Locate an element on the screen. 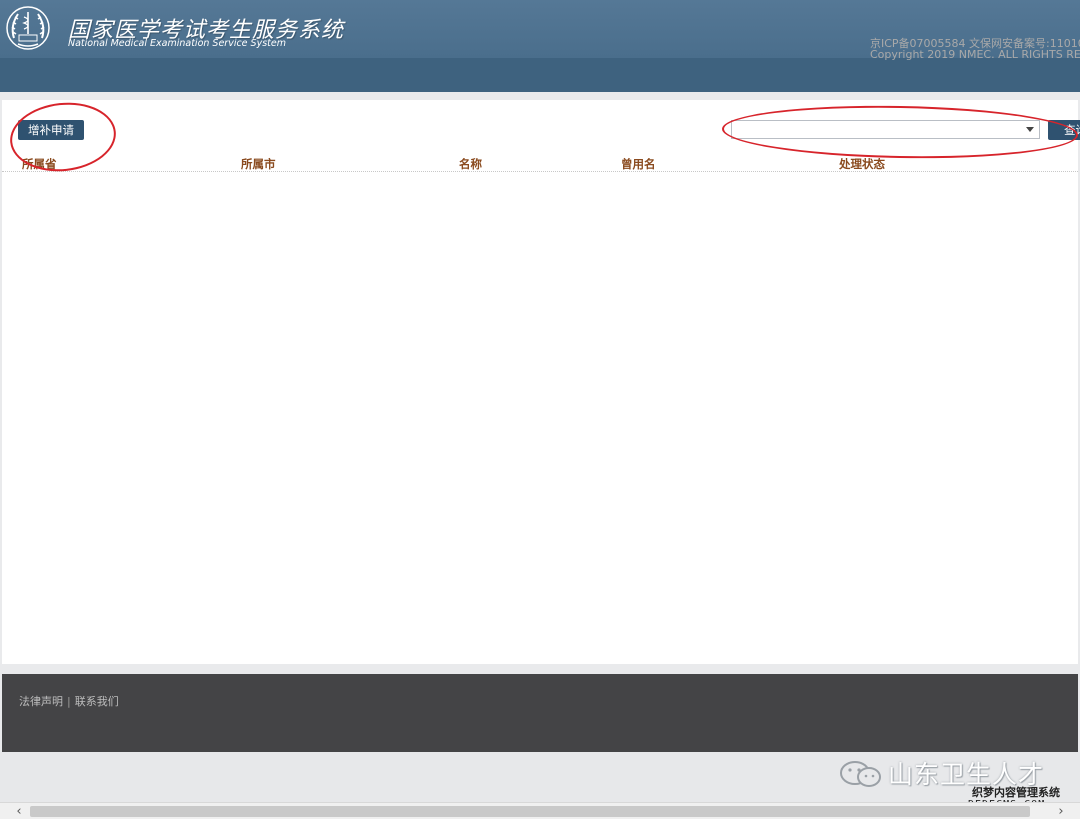 The image size is (1080, 819). footer-copyright: Copyright 2019 NMEC. ALL RIGHTS RESE is located at coordinates (975, 54).